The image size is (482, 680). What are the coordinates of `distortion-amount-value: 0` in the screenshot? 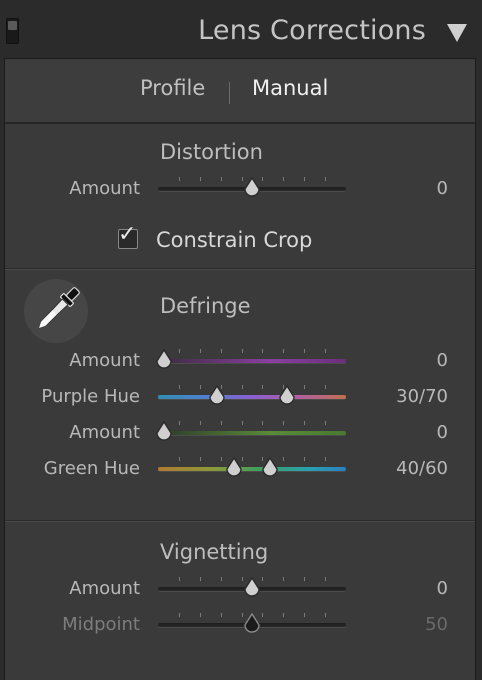 It's located at (408, 188).